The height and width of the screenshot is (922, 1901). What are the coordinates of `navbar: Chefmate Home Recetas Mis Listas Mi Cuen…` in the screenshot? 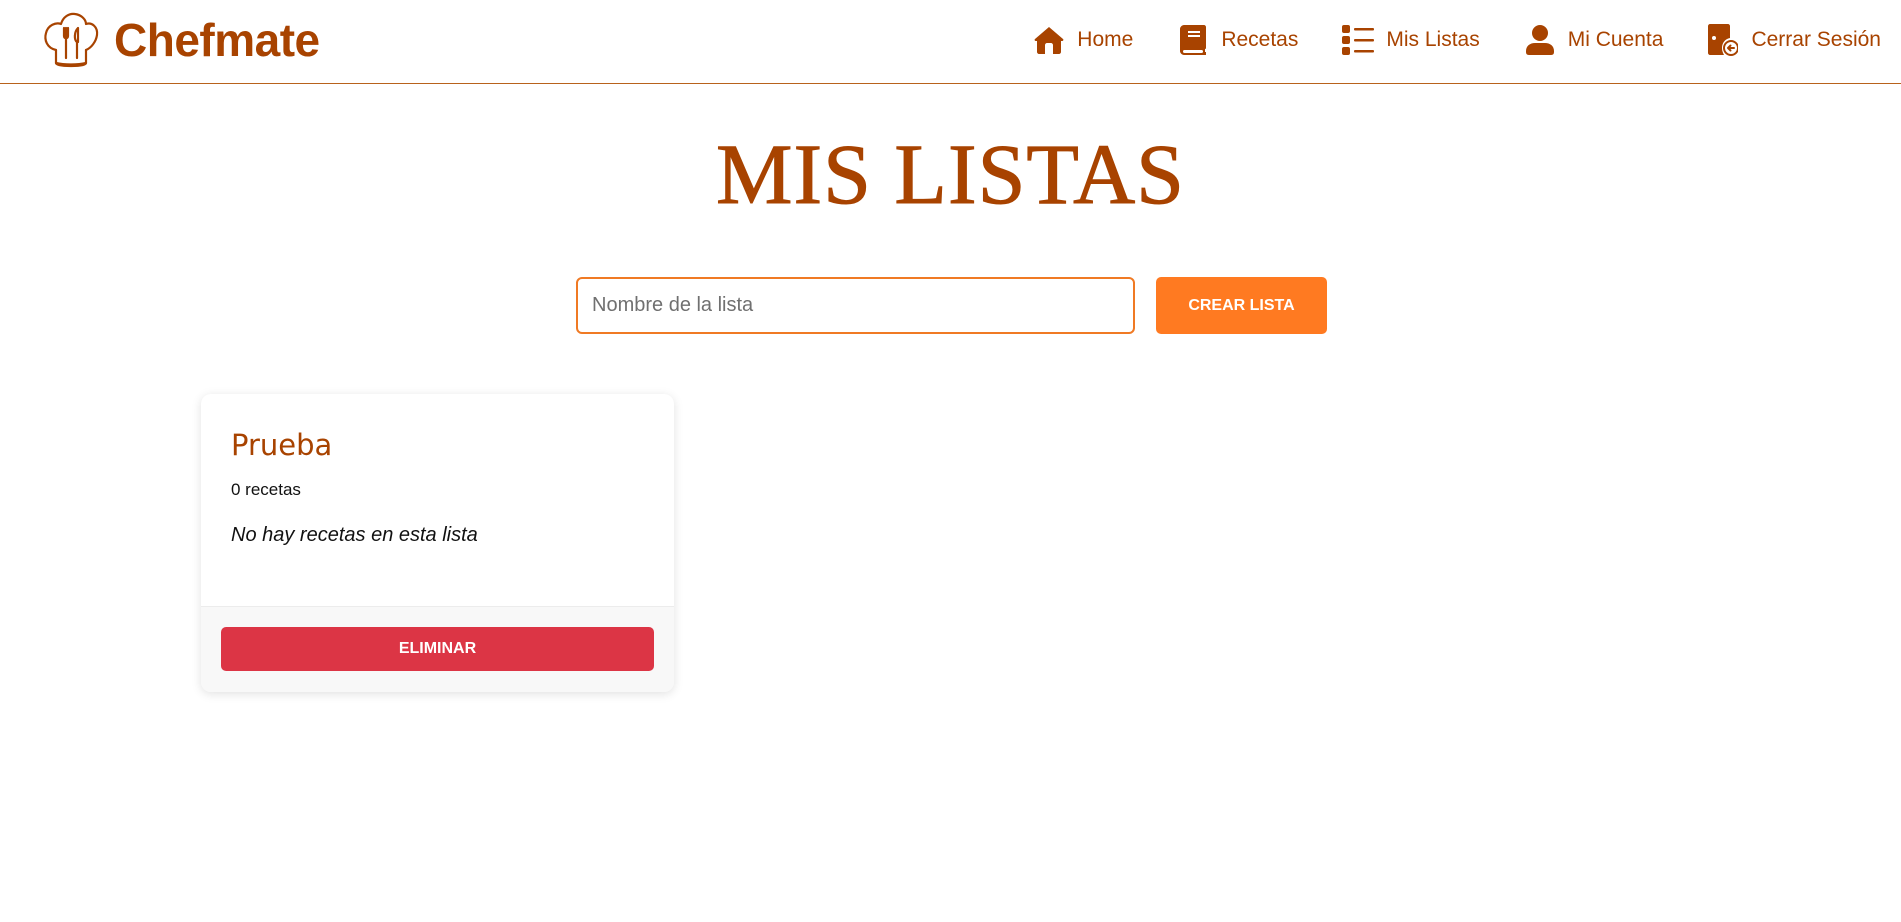 It's located at (950, 42).